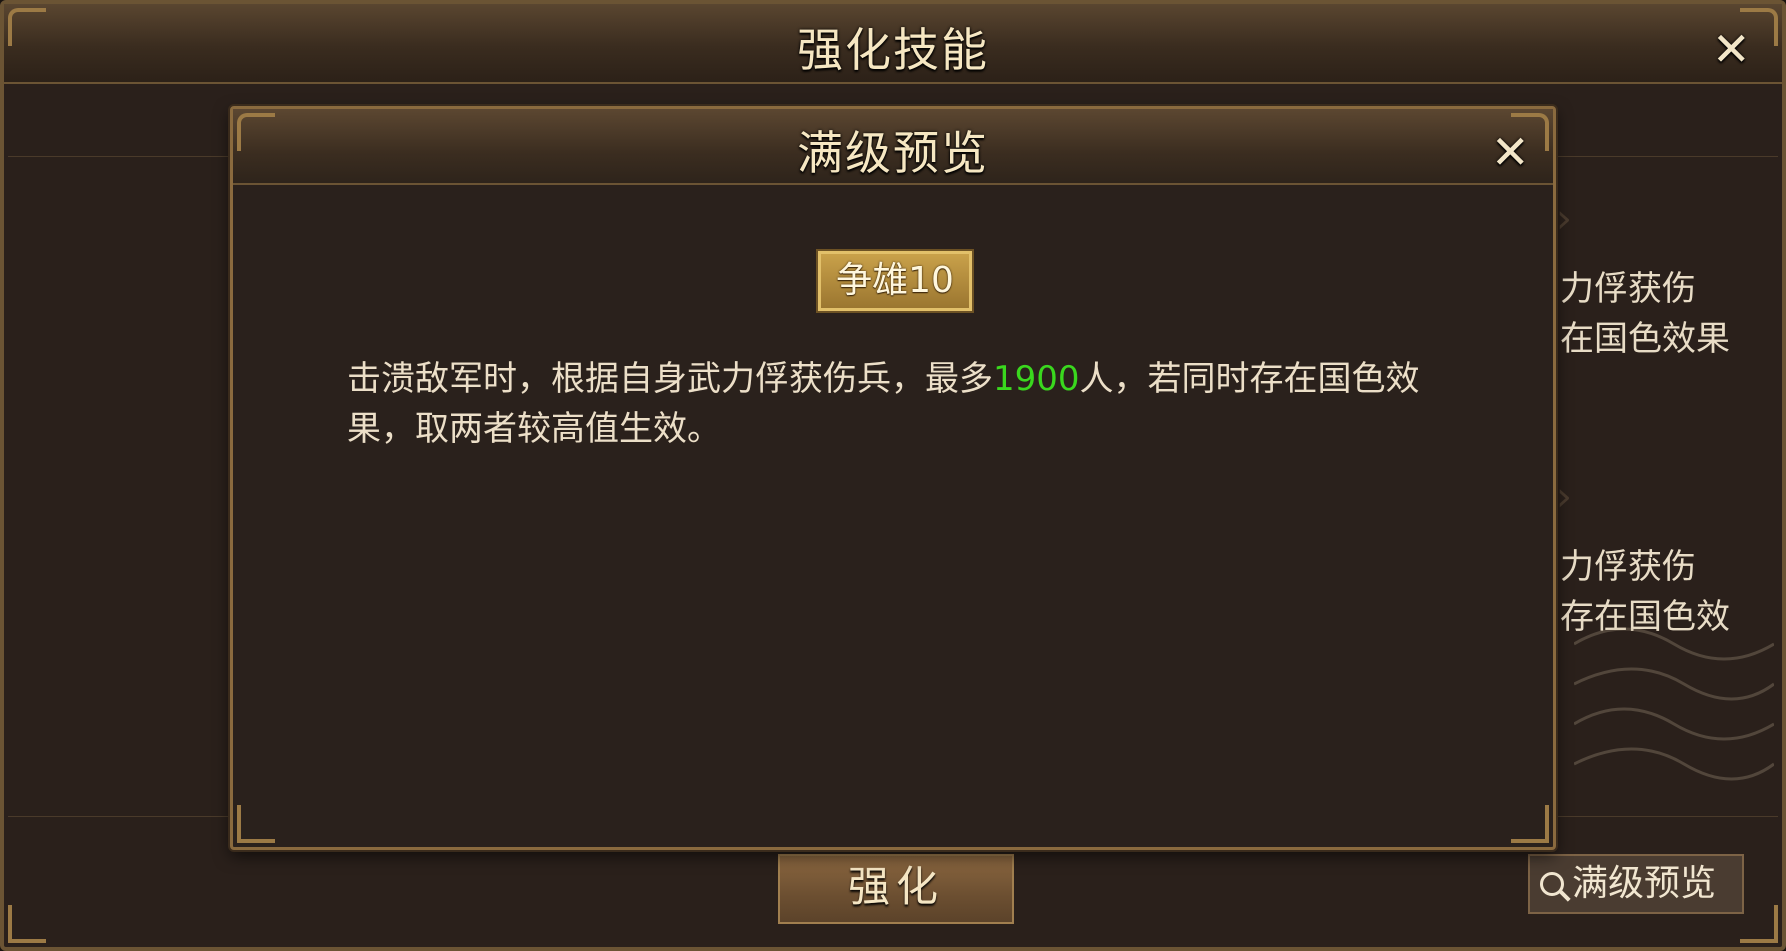  I want to click on panel-header: 强化技能, so click(893, 44).